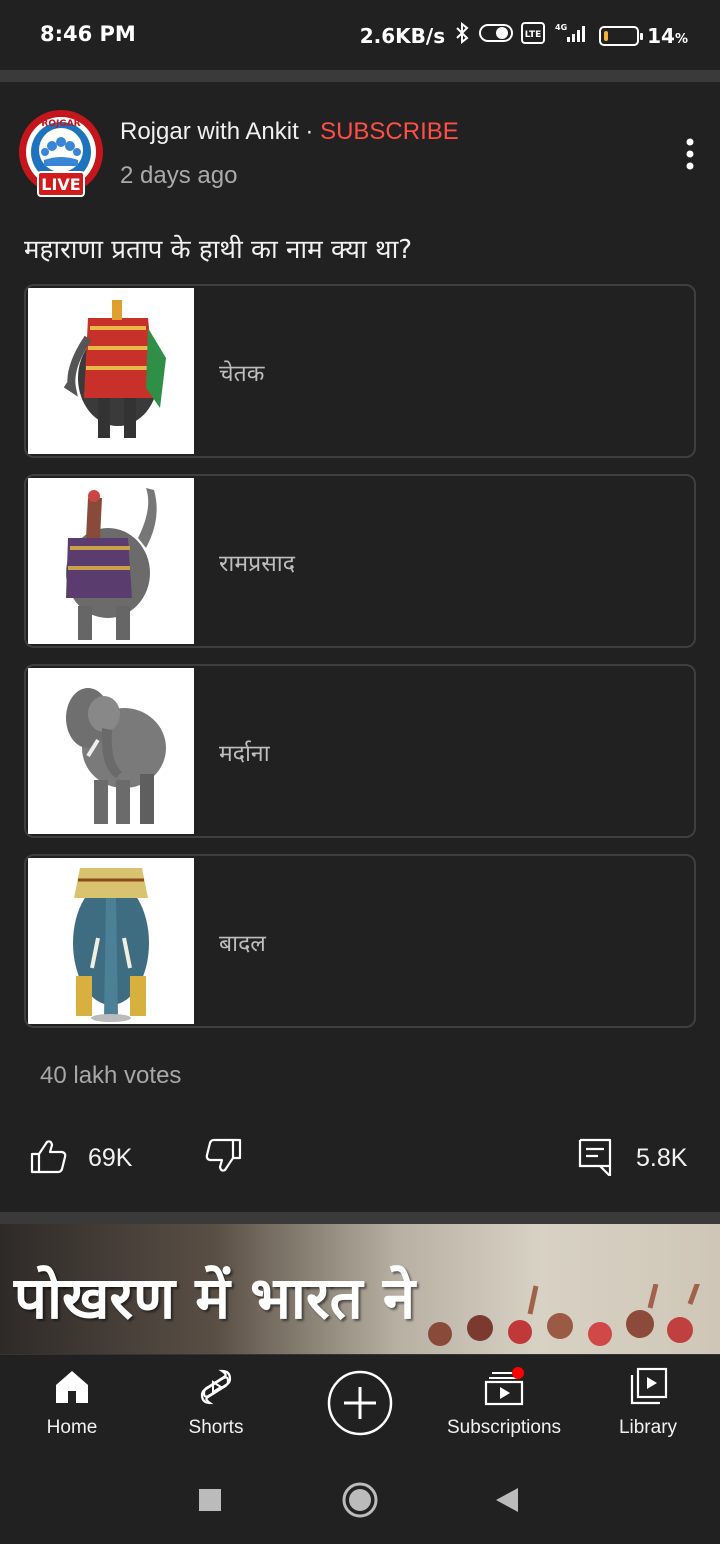  I want to click on comment-icon, so click(596, 1157).